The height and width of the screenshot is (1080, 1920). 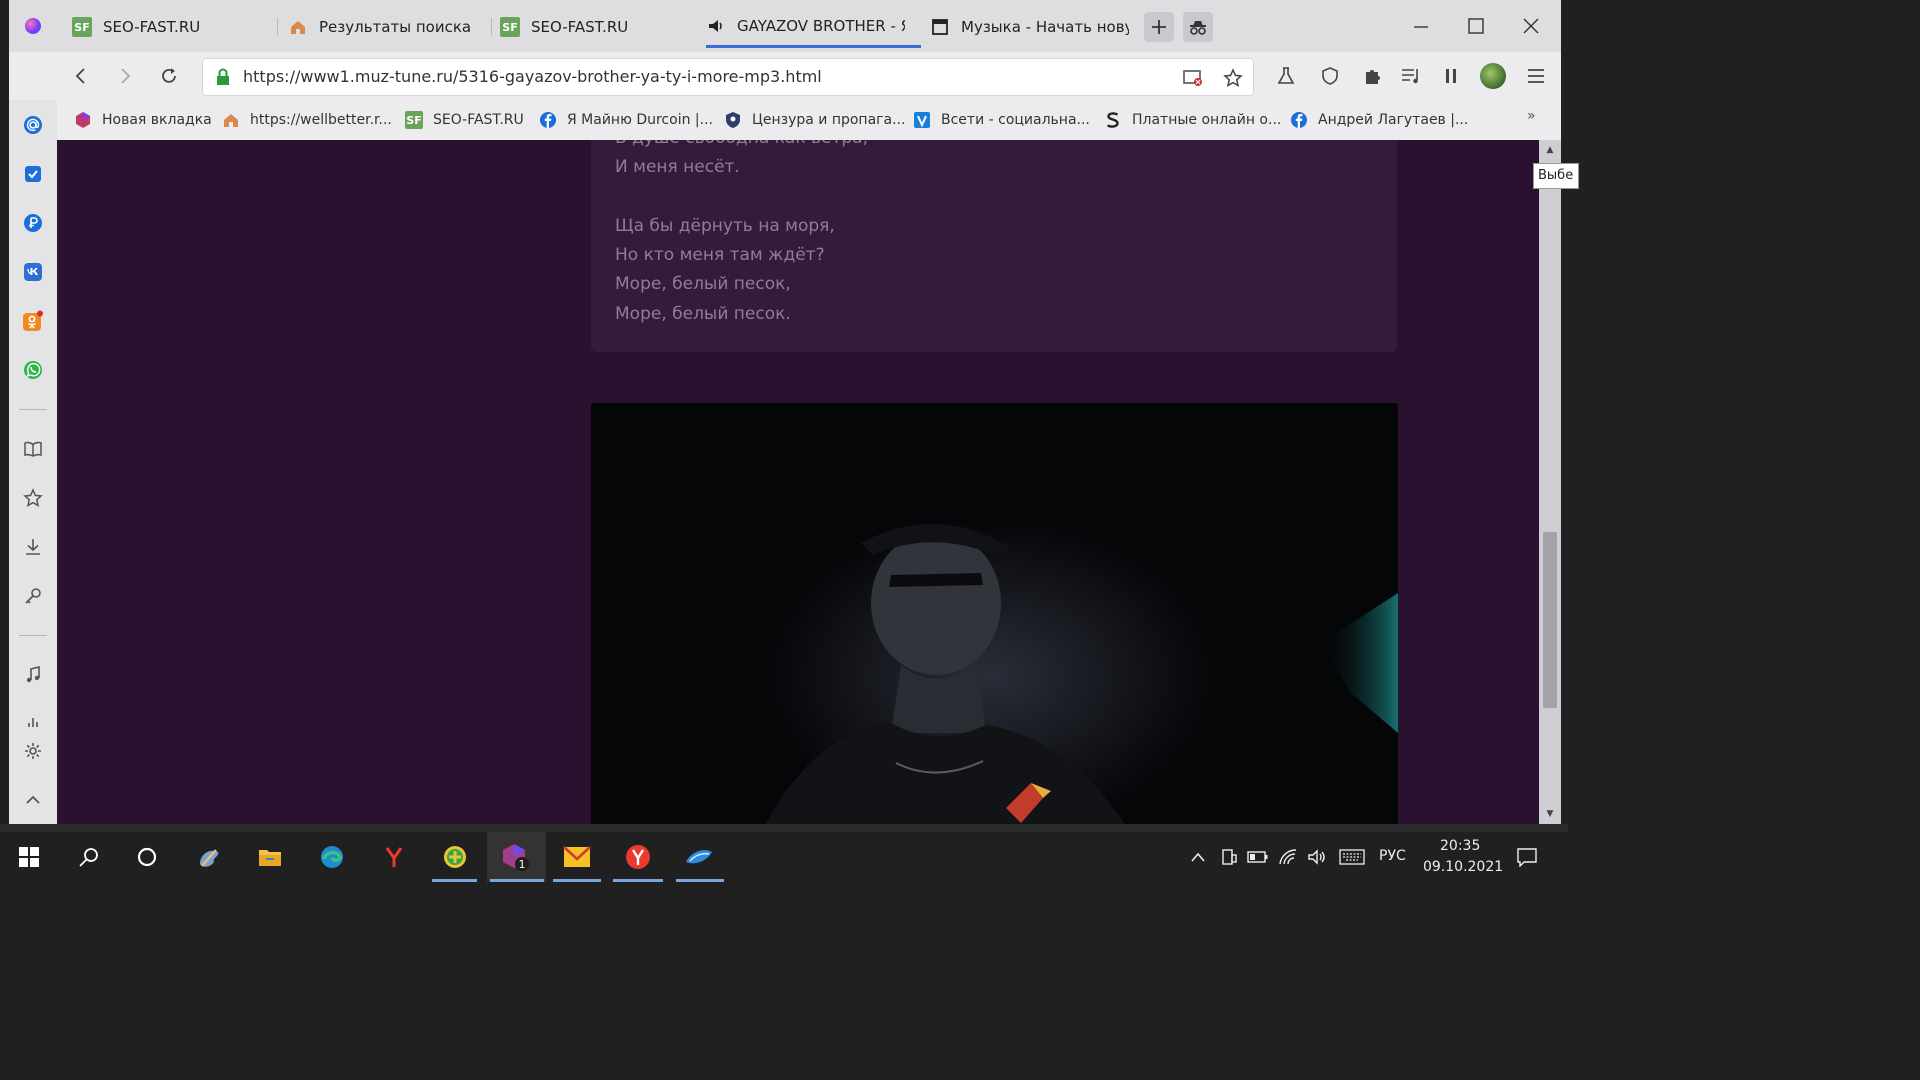 What do you see at coordinates (1531, 116) in the screenshot?
I see `bookmarks-more-button: »` at bounding box center [1531, 116].